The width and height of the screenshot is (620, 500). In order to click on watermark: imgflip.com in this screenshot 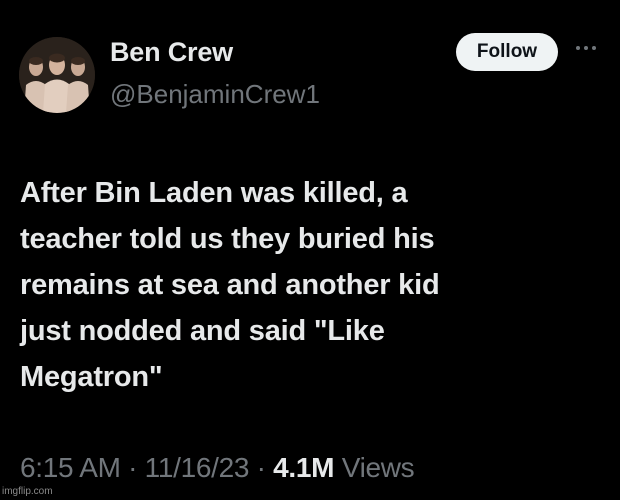, I will do `click(27, 491)`.